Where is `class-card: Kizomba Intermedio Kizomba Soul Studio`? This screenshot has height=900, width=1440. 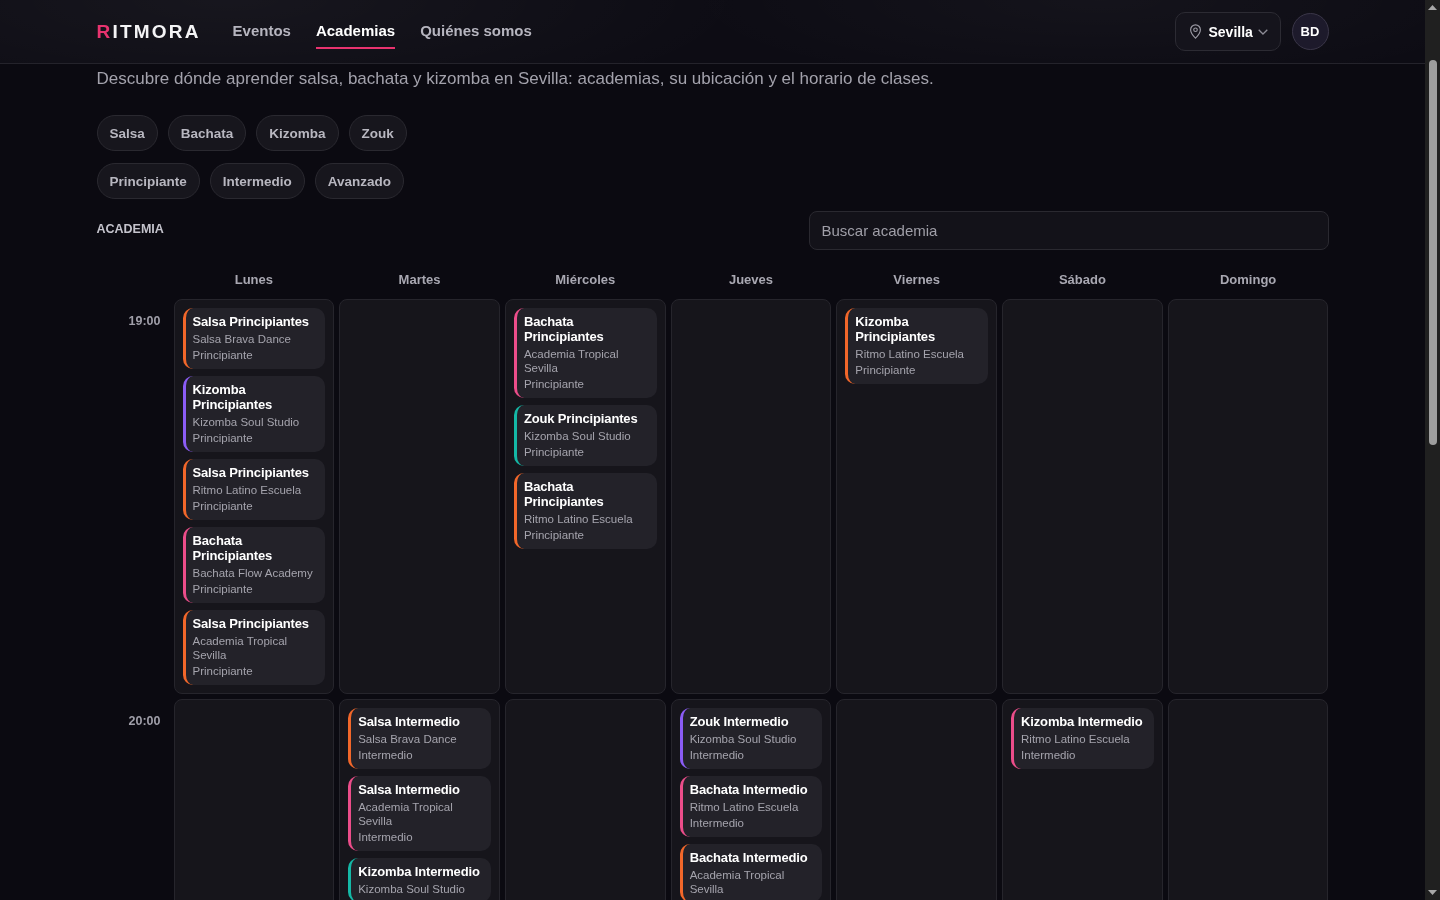
class-card: Kizomba Intermedio Kizomba Soul Studio is located at coordinates (419, 879).